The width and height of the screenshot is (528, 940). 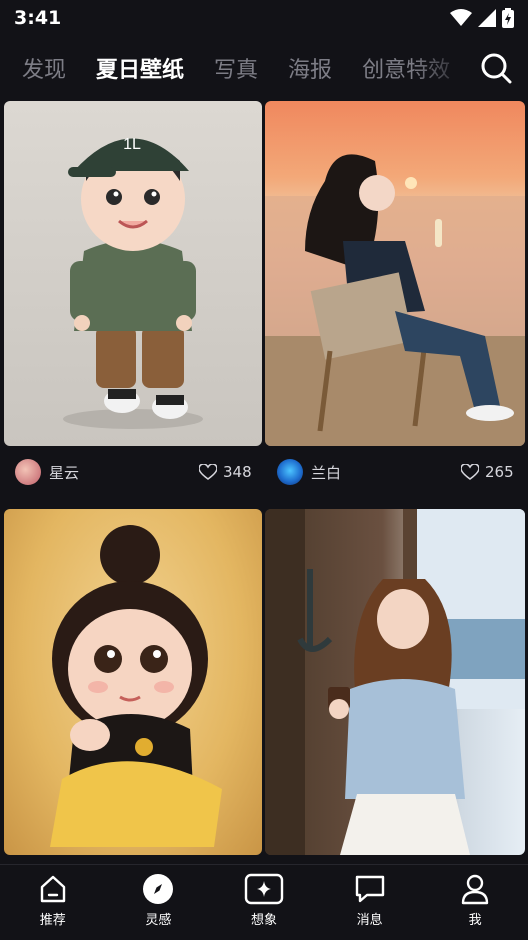 I want to click on tab-fade, so click(x=442, y=68).